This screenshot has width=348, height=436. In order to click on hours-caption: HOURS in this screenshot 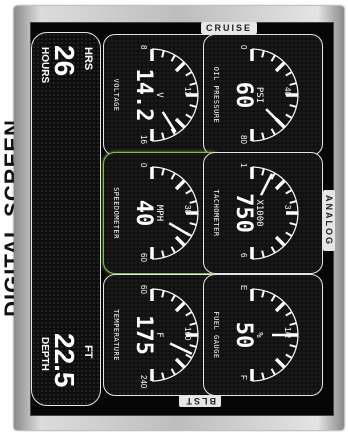, I will do `click(44, 65)`.